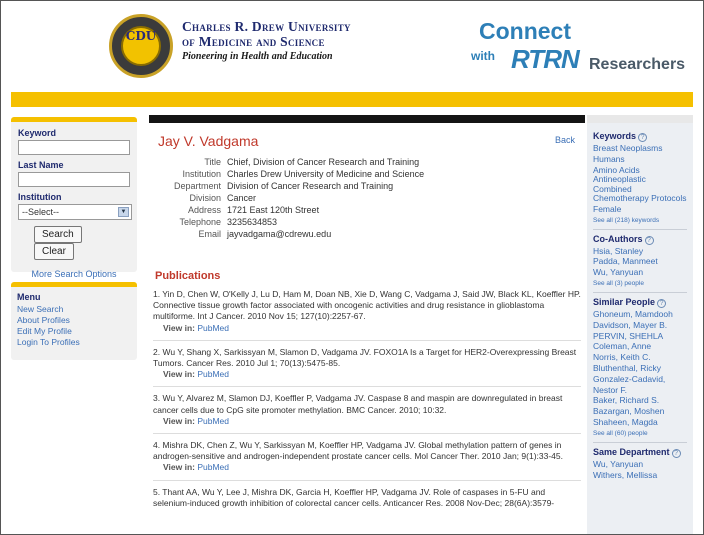  I want to click on similar-person-link: PERVIN, SHEHLA, so click(640, 336).